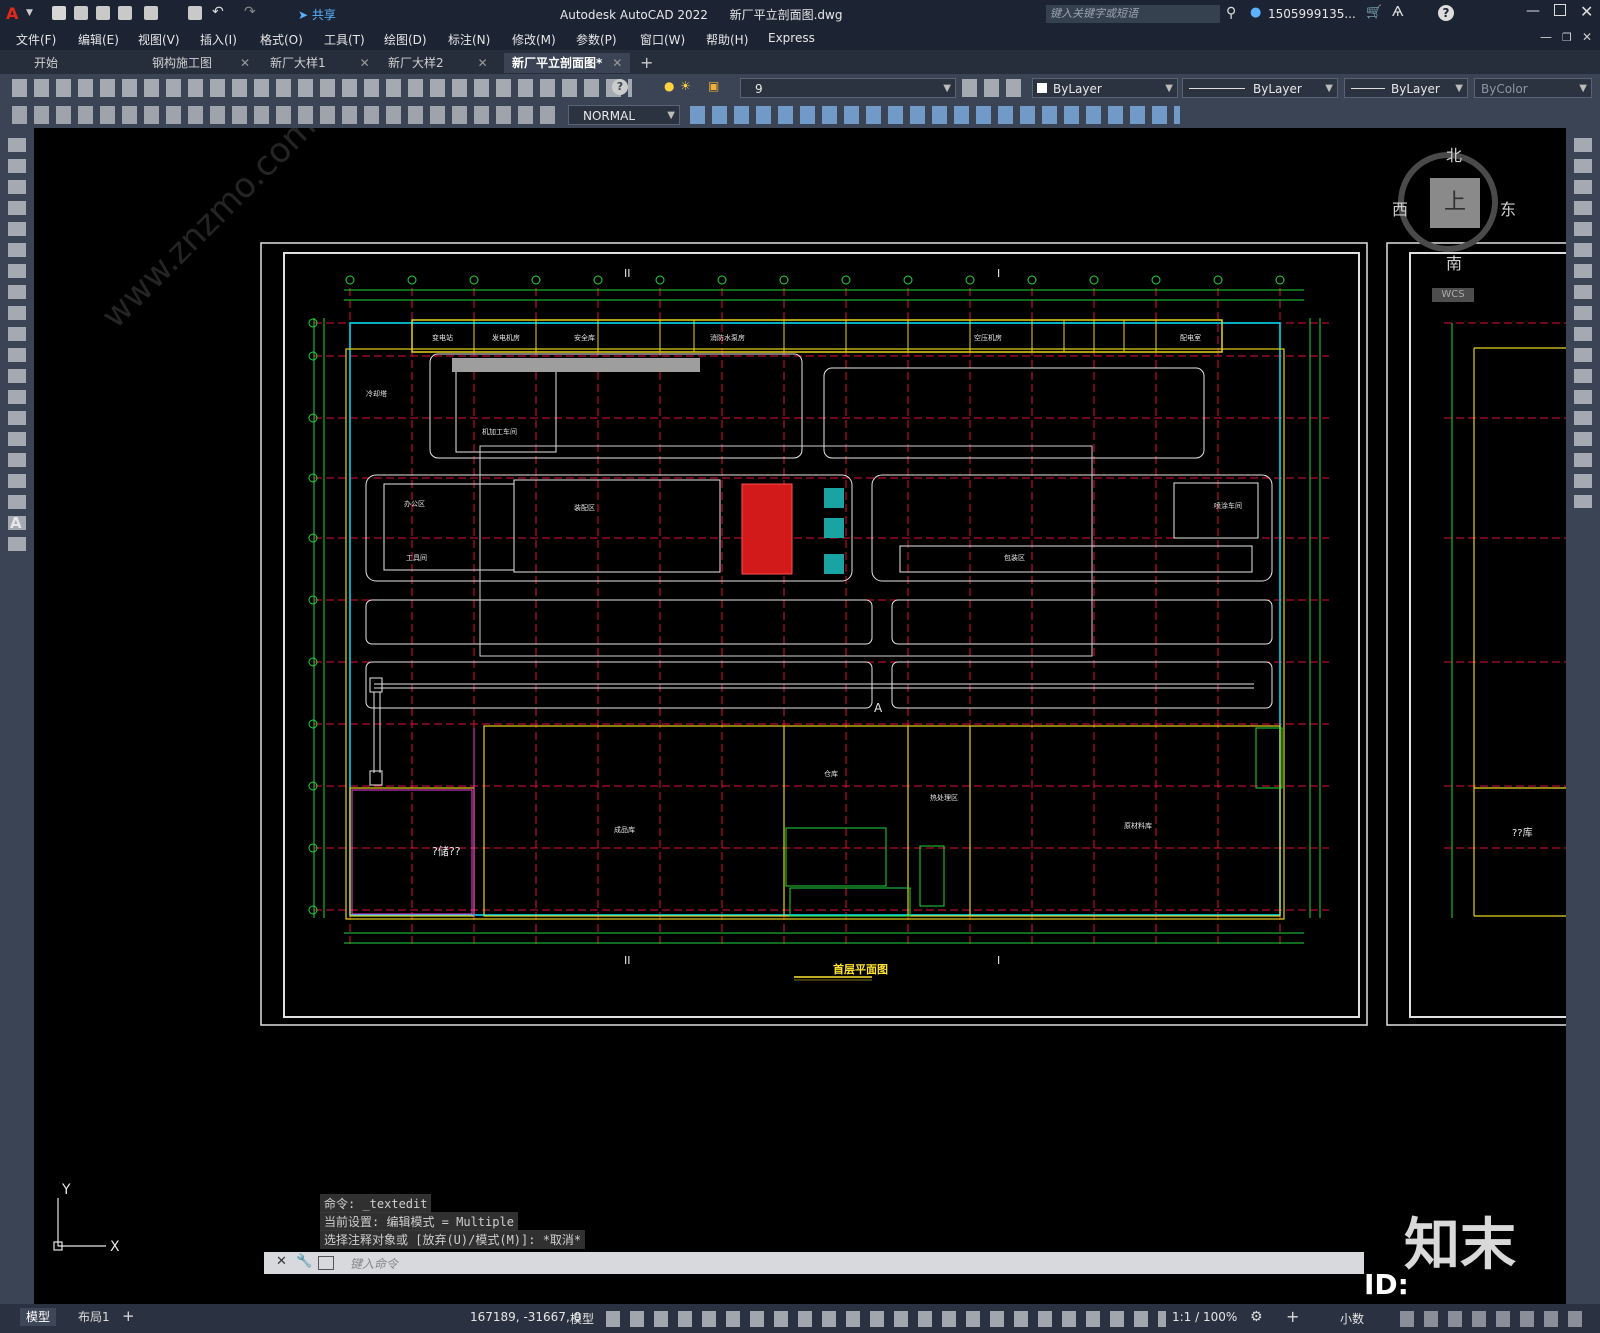 Image resolution: width=1600 pixels, height=1333 pixels. What do you see at coordinates (416, 558) in the screenshot?
I see `room-label: 工具间` at bounding box center [416, 558].